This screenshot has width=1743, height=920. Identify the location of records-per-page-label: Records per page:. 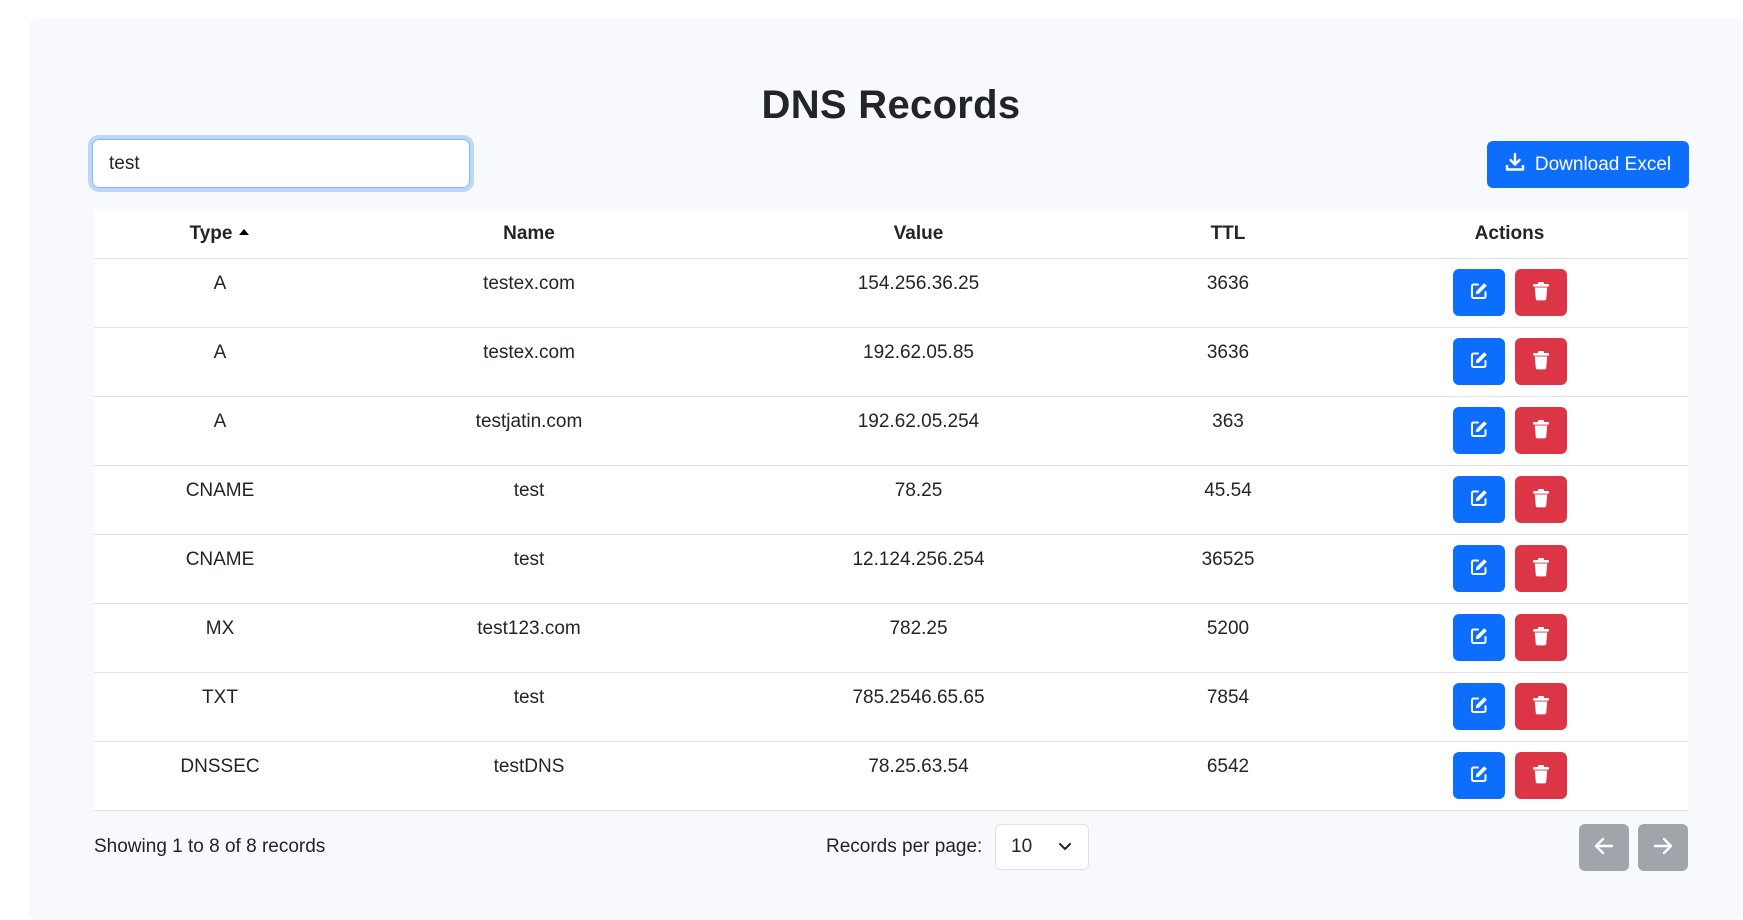
(904, 846).